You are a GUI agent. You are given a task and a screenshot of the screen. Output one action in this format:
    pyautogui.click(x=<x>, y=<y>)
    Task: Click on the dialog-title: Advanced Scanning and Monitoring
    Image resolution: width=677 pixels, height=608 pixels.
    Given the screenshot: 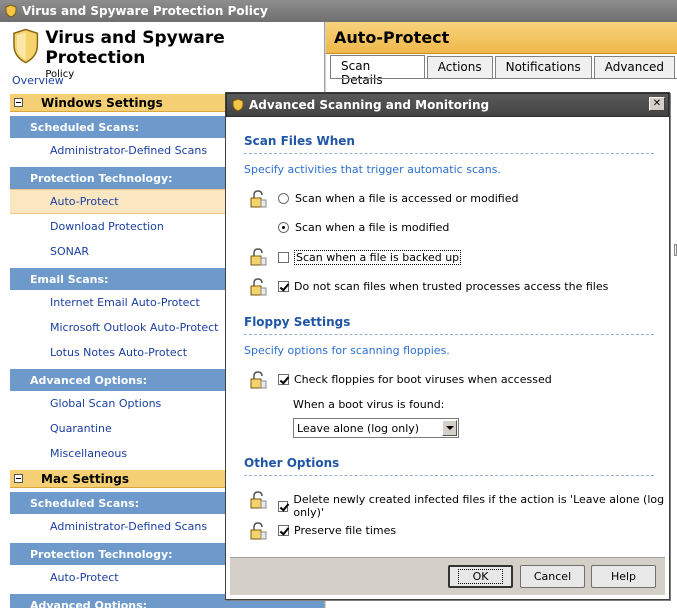 What is the action you would take?
    pyautogui.click(x=369, y=105)
    